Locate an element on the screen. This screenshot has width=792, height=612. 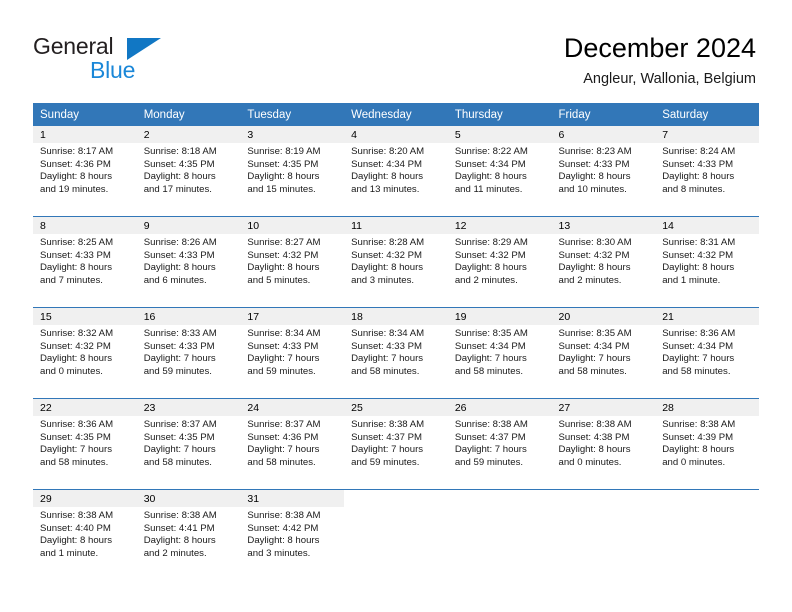
daylight-text-line2: and 10 minutes. is located at coordinates (592, 189).